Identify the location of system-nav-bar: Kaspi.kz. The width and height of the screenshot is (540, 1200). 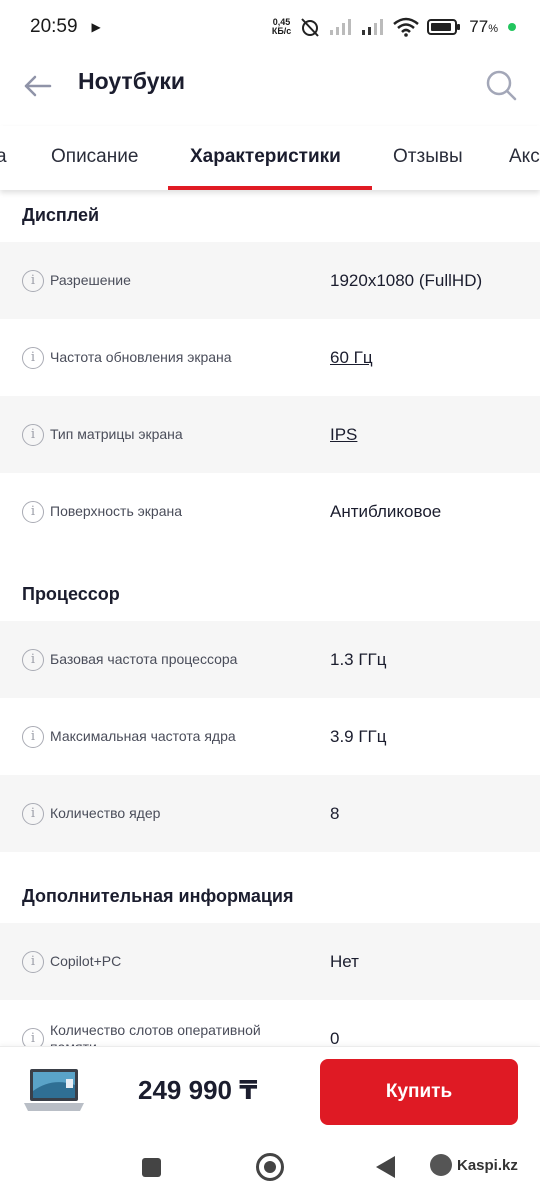
(270, 1168).